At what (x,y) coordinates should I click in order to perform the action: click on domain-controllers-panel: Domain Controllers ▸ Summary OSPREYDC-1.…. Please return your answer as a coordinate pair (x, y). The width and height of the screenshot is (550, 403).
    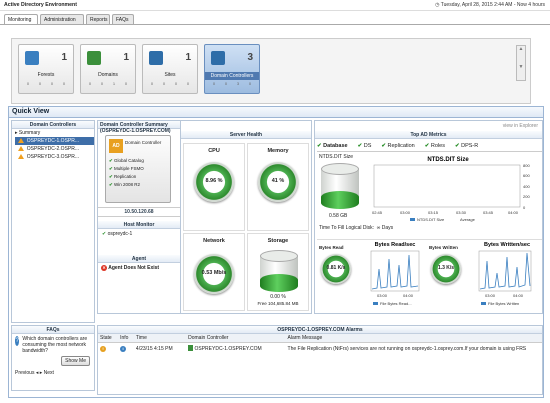
    Looking at the image, I should click on (53, 221).